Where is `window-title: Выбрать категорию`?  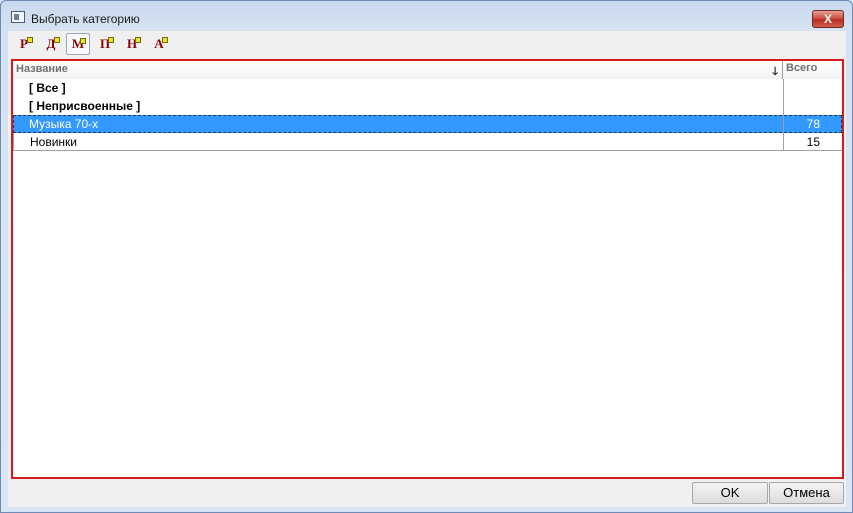
window-title: Выбрать категорию is located at coordinates (85, 19).